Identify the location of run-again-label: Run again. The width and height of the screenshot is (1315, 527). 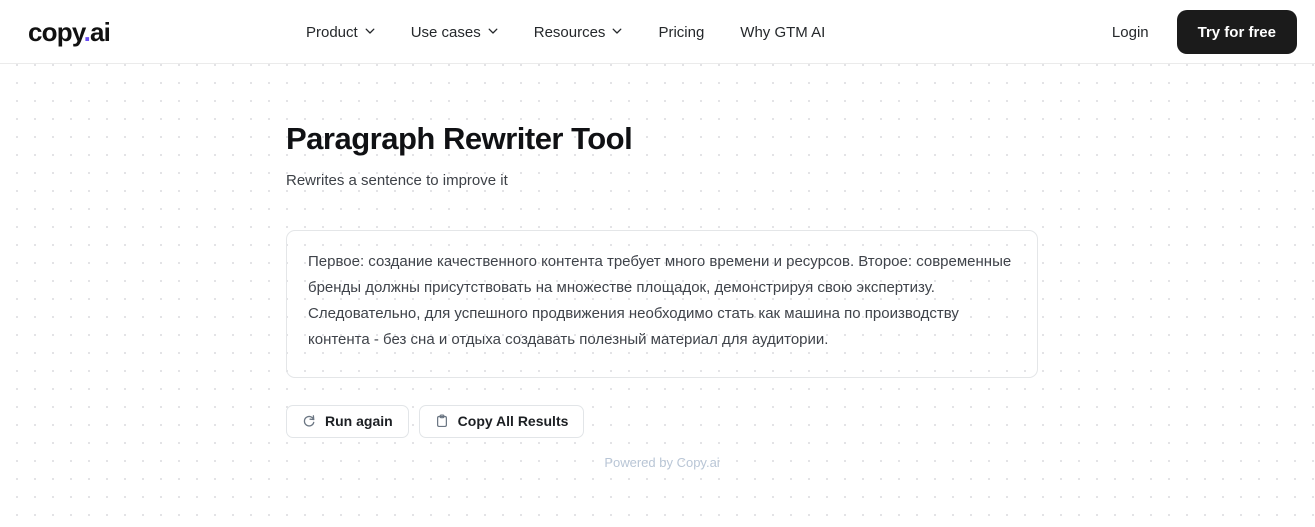
(359, 421).